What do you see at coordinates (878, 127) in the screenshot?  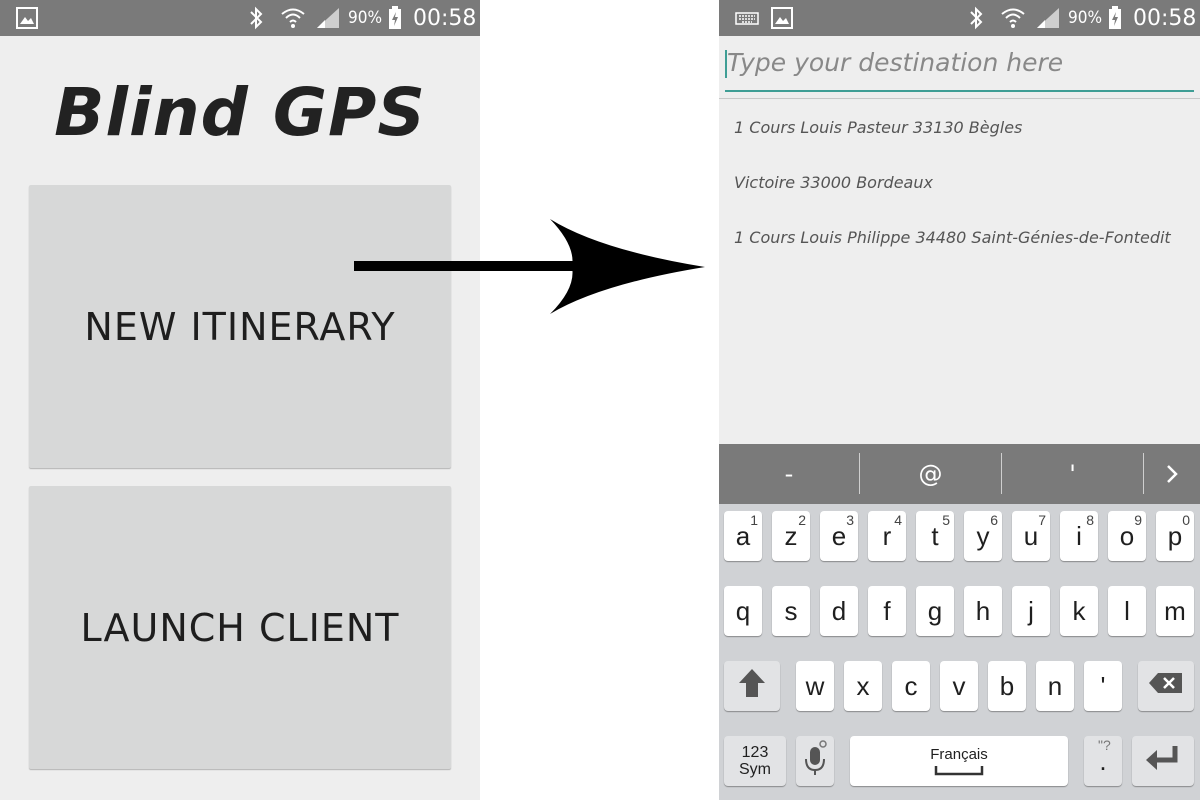 I see `suggestion-item: 1 Cours Louis Pasteur 33130 Bègles` at bounding box center [878, 127].